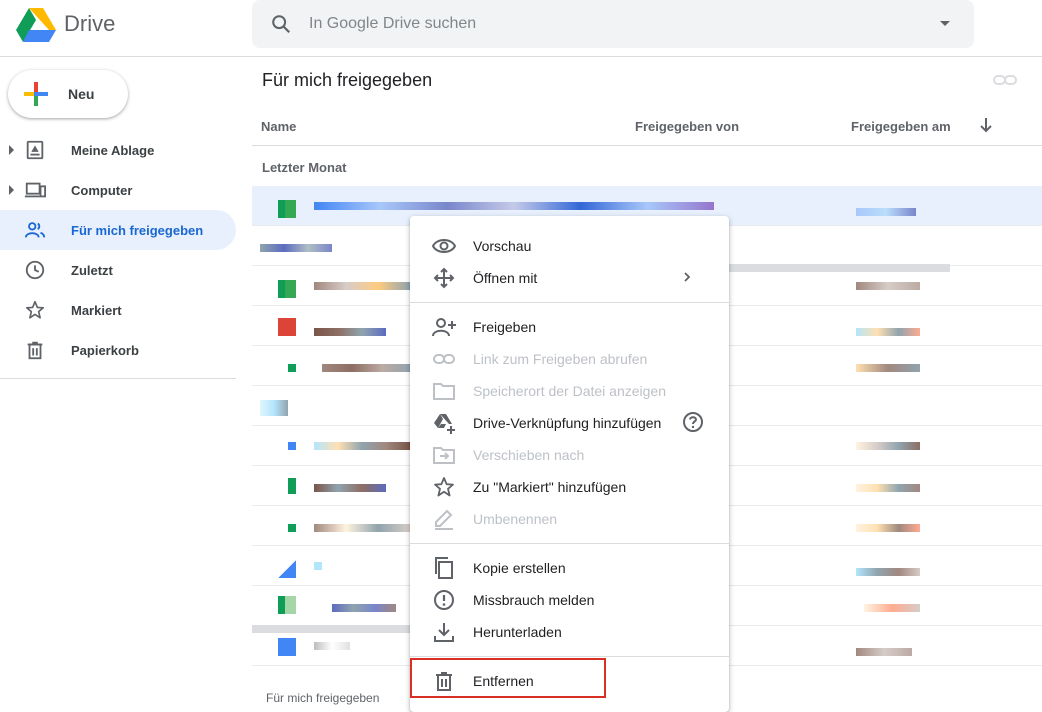 This screenshot has height=712, width=1042. I want to click on sidebar-item-my-drive: Meine Ablage, so click(118, 150).